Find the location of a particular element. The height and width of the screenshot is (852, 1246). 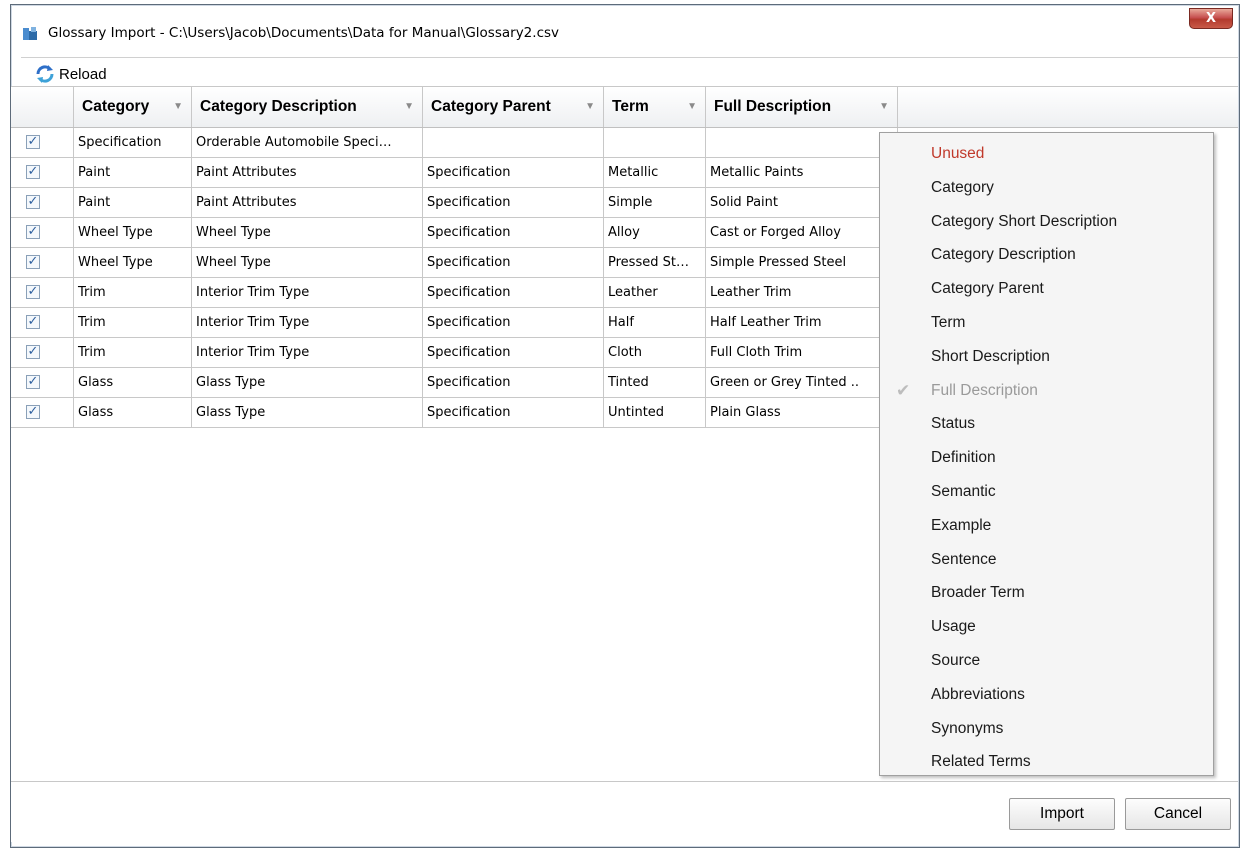

column-header-label: Term is located at coordinates (630, 106).